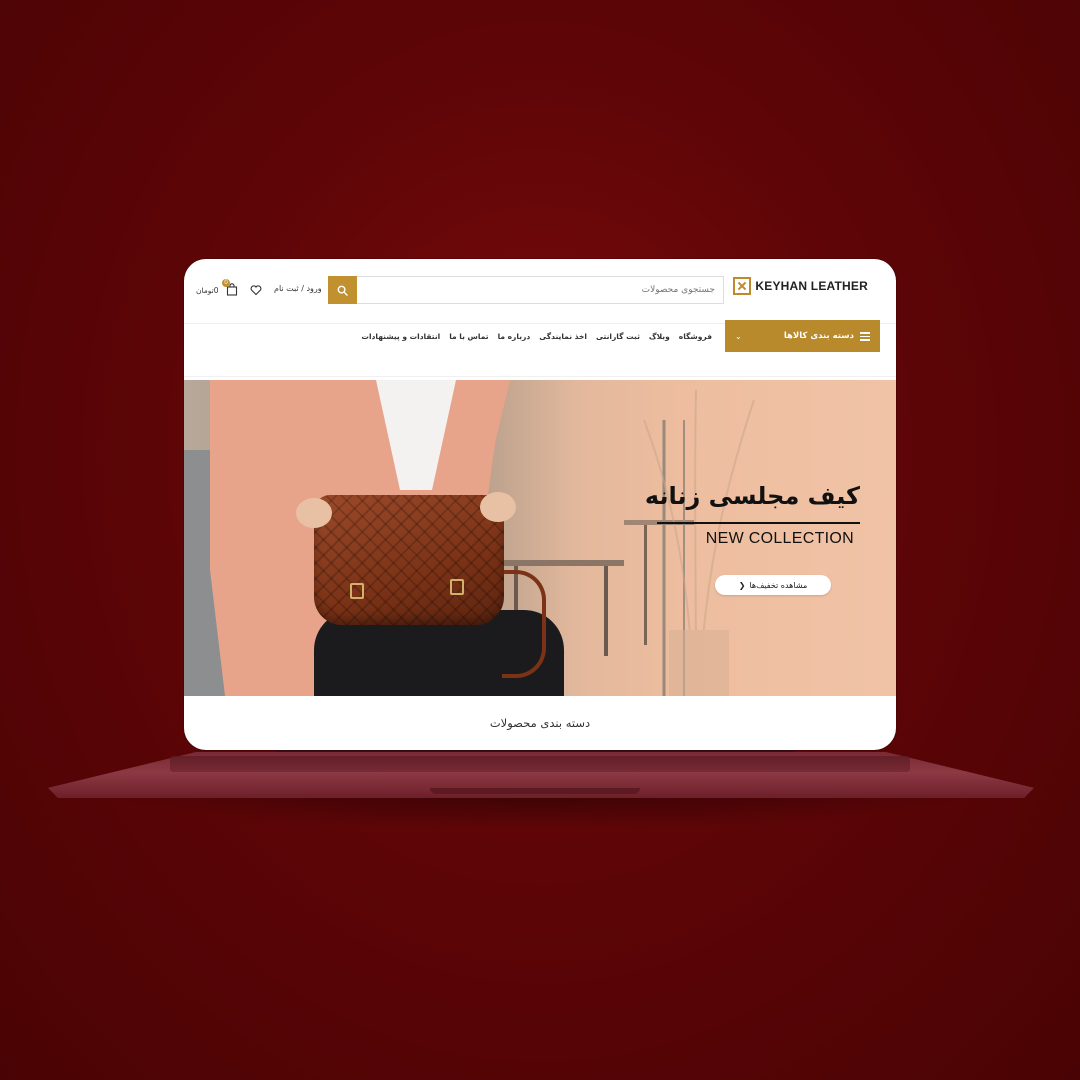  Describe the element at coordinates (514, 336) in the screenshot. I see `nav-item-about: درباره ما` at that location.